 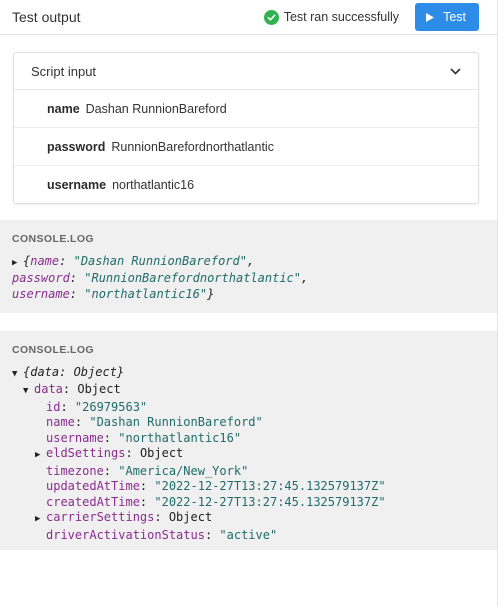 I want to click on test-status: Test ran successfully, so click(x=331, y=17).